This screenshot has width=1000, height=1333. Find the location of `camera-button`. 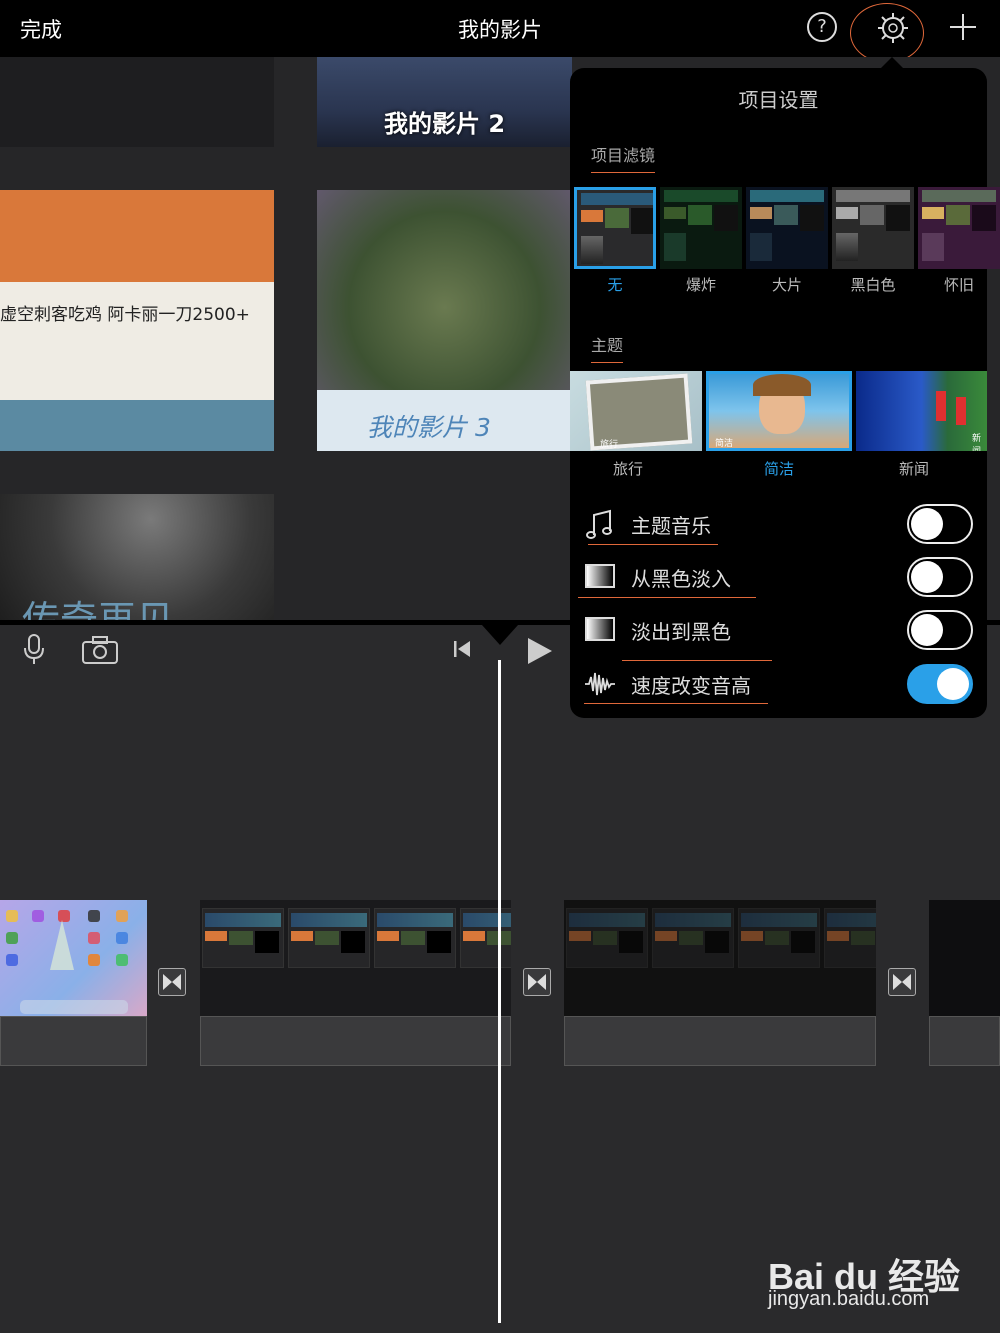

camera-button is located at coordinates (100, 650).